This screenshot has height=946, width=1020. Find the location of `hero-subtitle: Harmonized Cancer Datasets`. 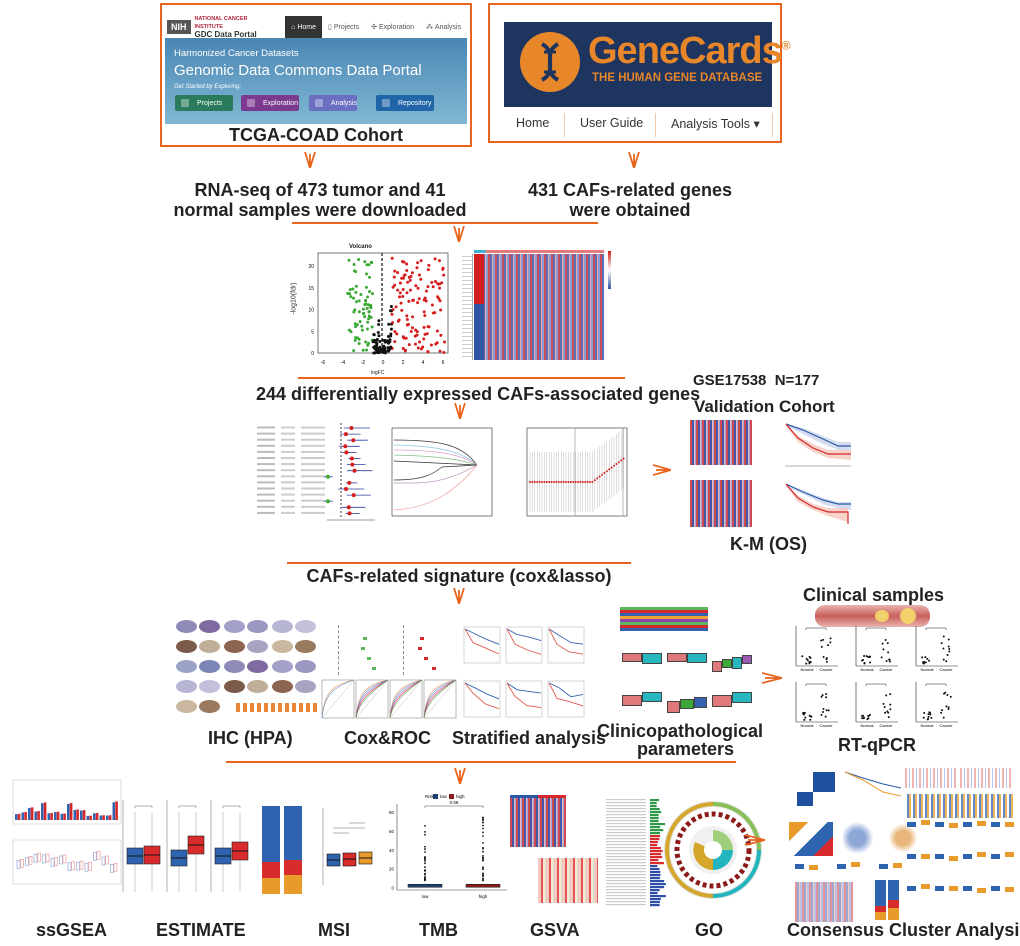

hero-subtitle: Harmonized Cancer Datasets is located at coordinates (236, 53).